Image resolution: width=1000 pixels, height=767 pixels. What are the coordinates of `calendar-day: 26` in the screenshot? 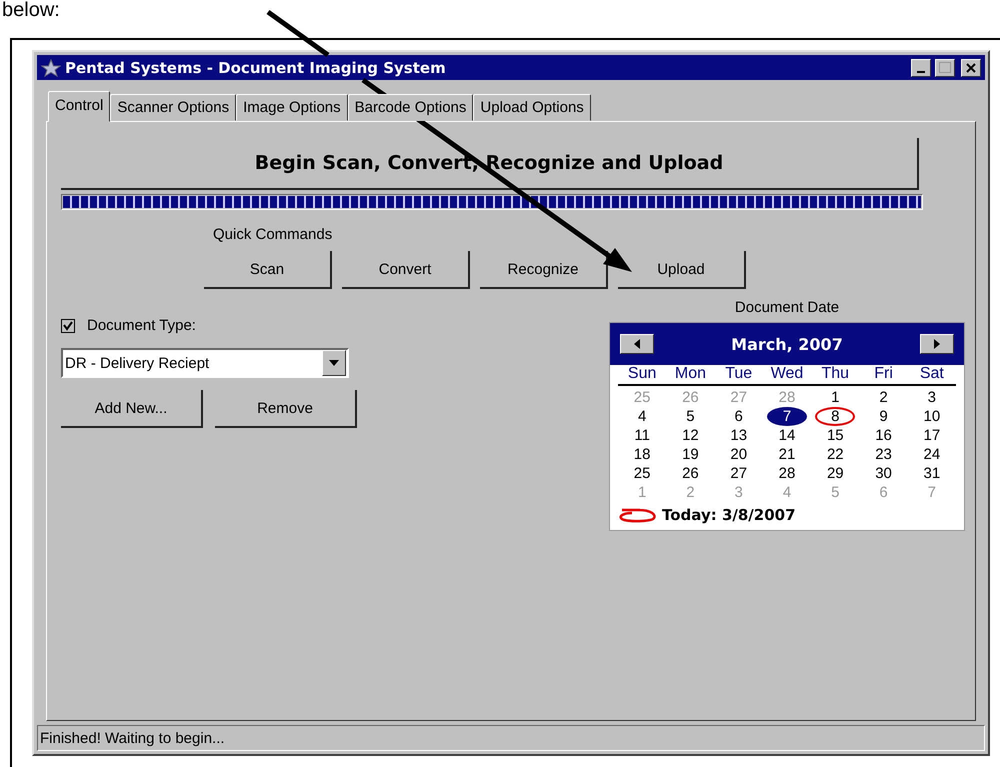 It's located at (690, 473).